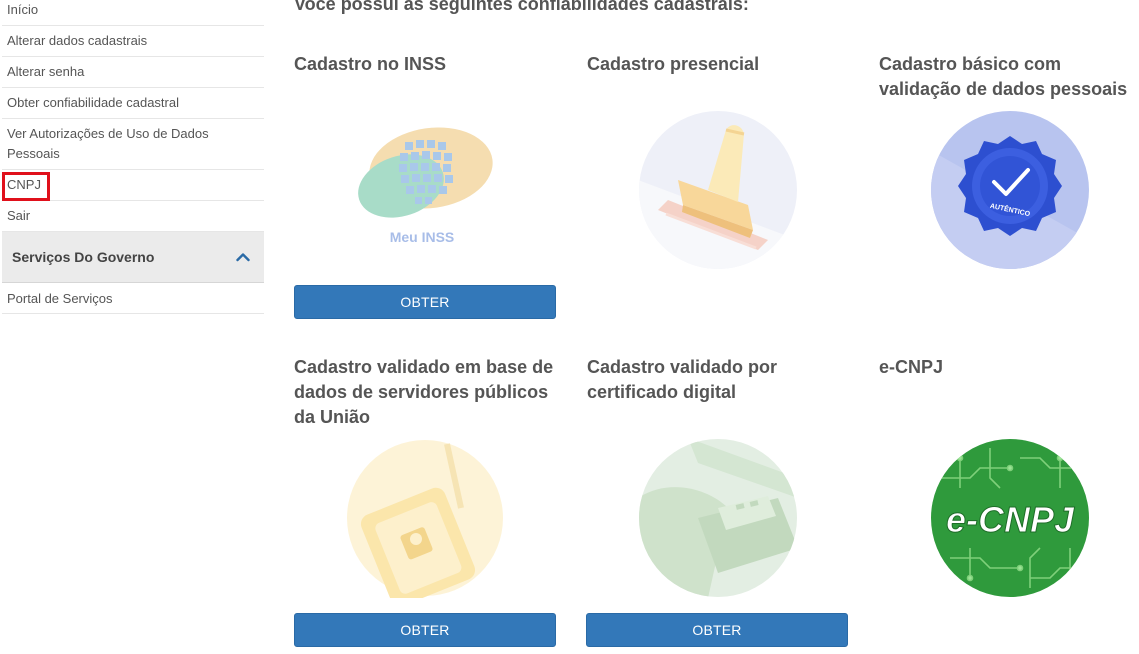  Describe the element at coordinates (425, 630) in the screenshot. I see `obter-button-servidores: OBTER` at that location.